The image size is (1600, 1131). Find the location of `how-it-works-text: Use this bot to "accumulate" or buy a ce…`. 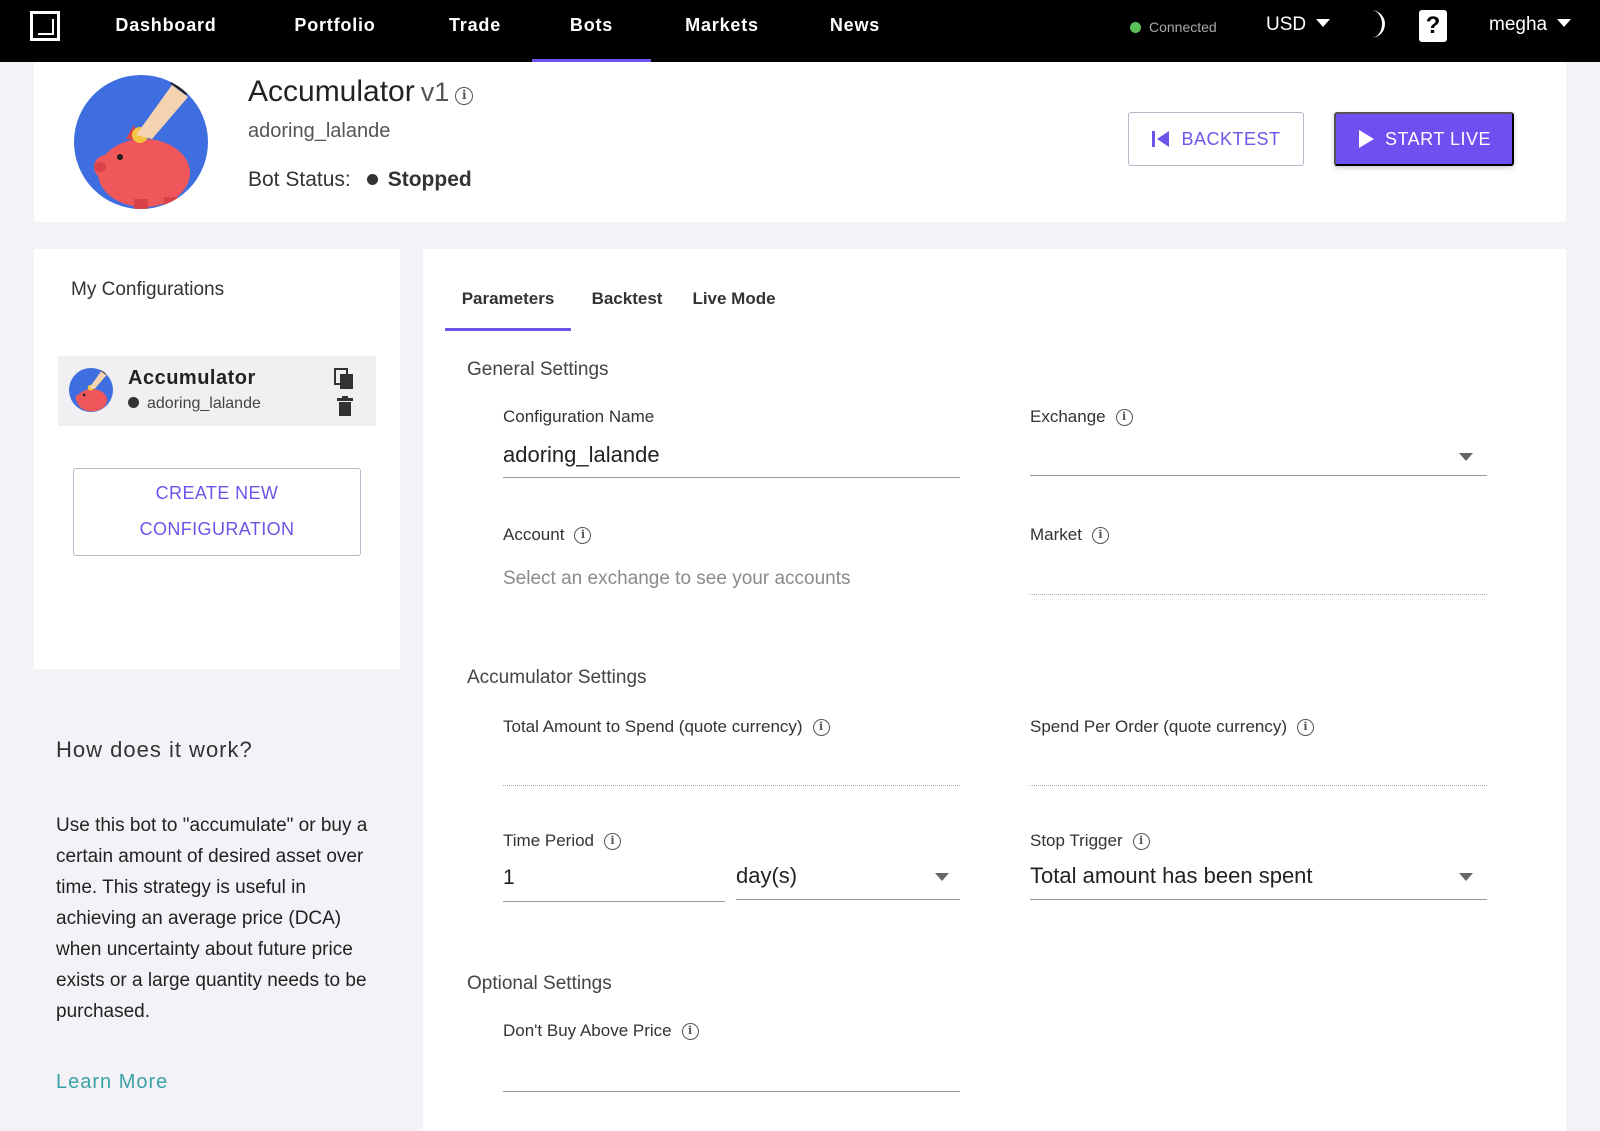

how-it-works-text: Use this bot to "accumulate" or buy a ce… is located at coordinates (212, 918).